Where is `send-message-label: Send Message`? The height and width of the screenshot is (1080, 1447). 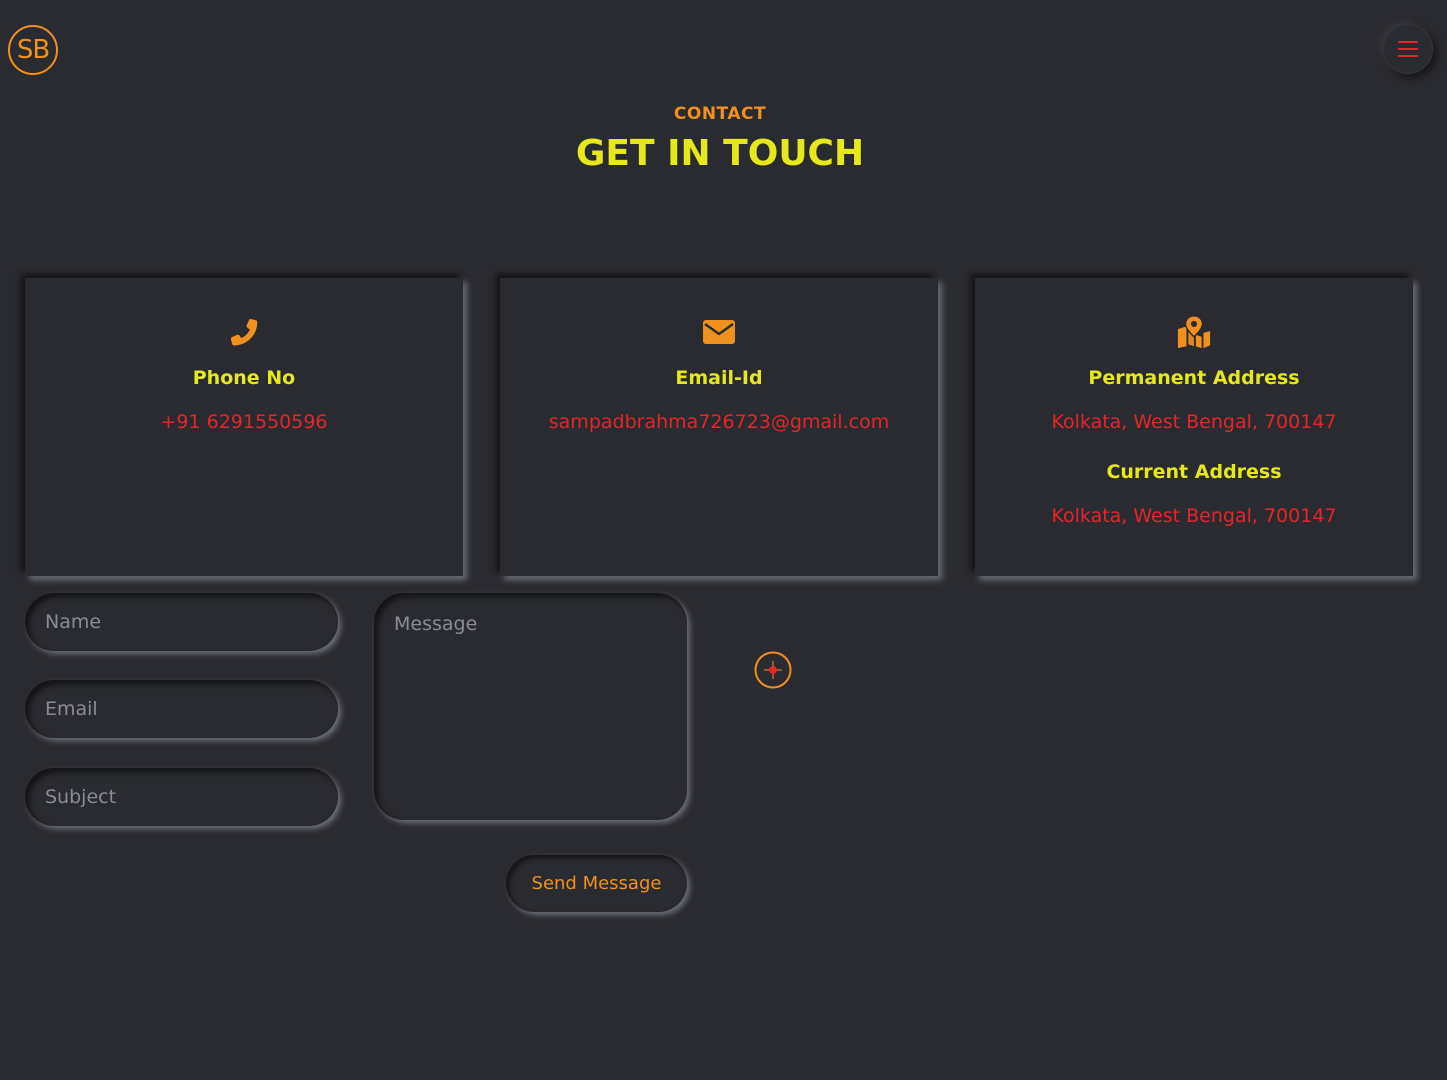
send-message-label: Send Message is located at coordinates (596, 883).